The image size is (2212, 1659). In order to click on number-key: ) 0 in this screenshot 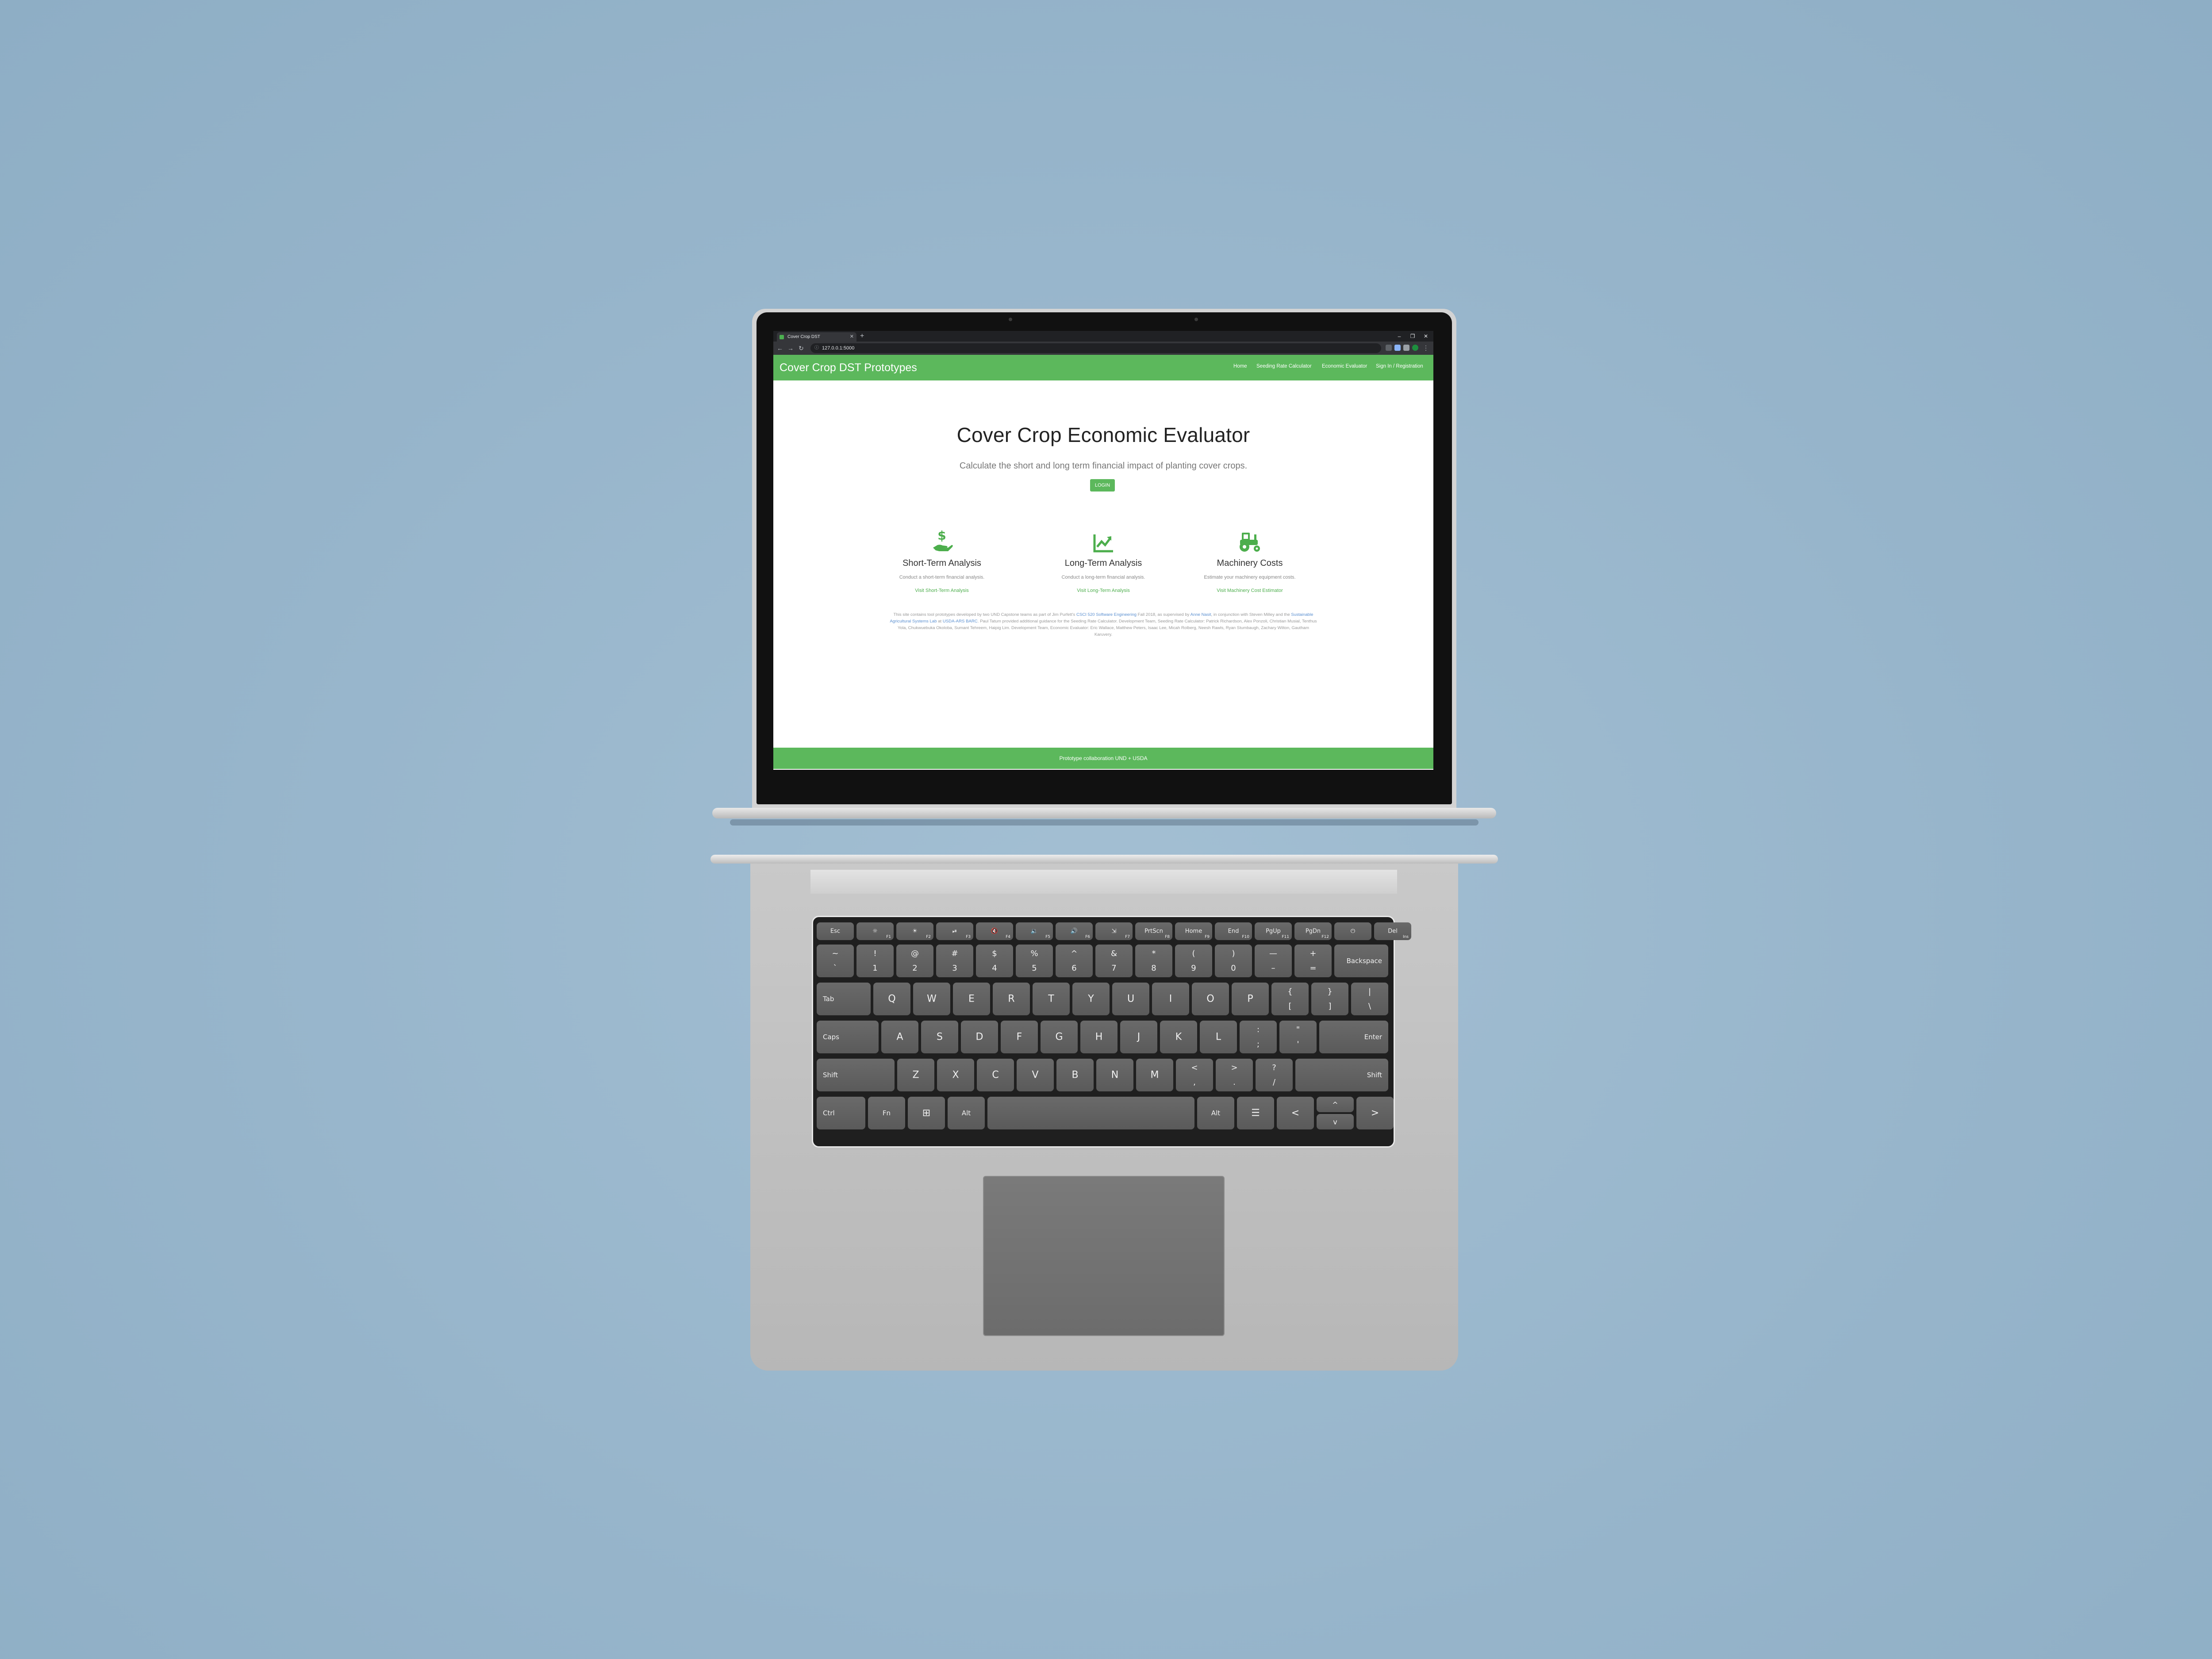, I will do `click(1233, 961)`.